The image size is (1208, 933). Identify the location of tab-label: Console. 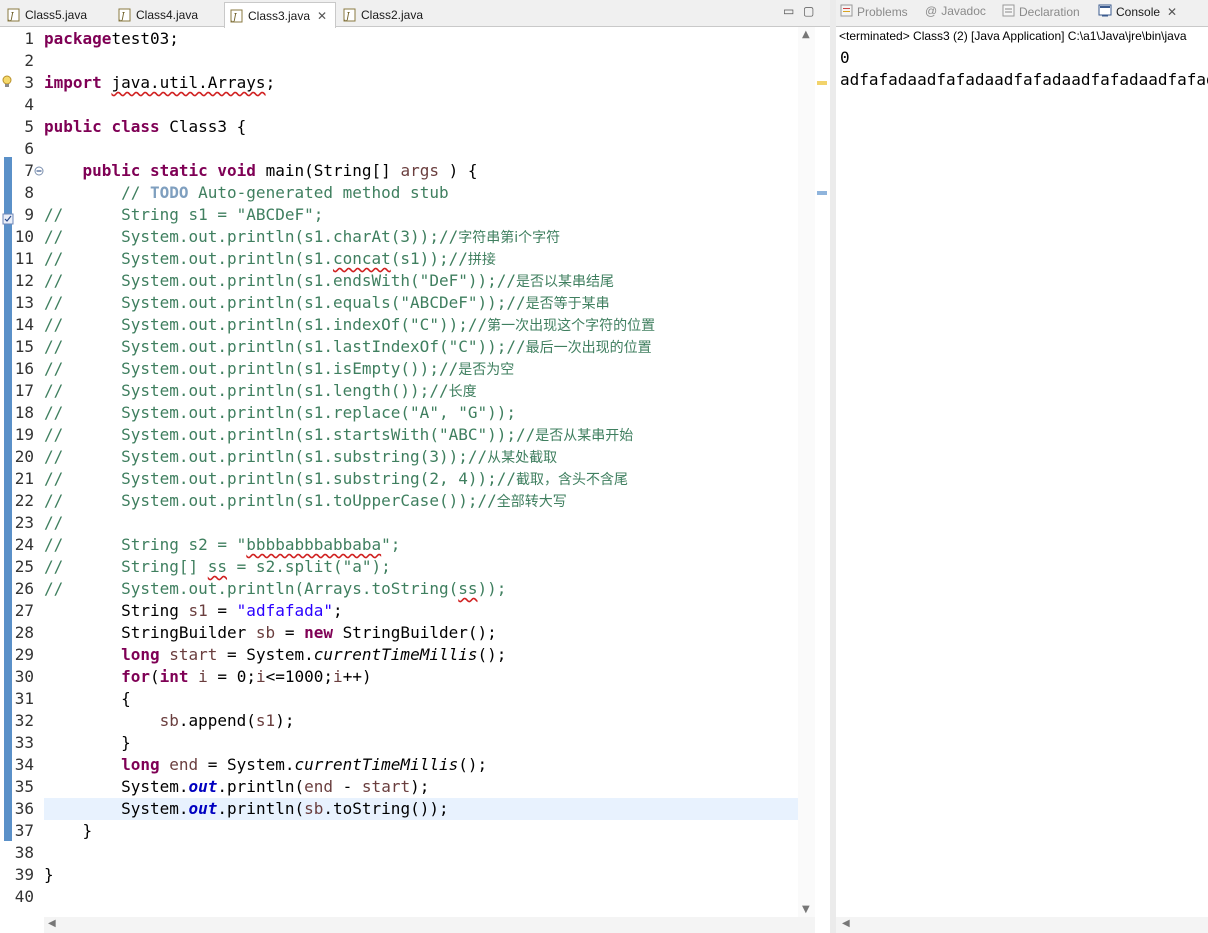
(1138, 12).